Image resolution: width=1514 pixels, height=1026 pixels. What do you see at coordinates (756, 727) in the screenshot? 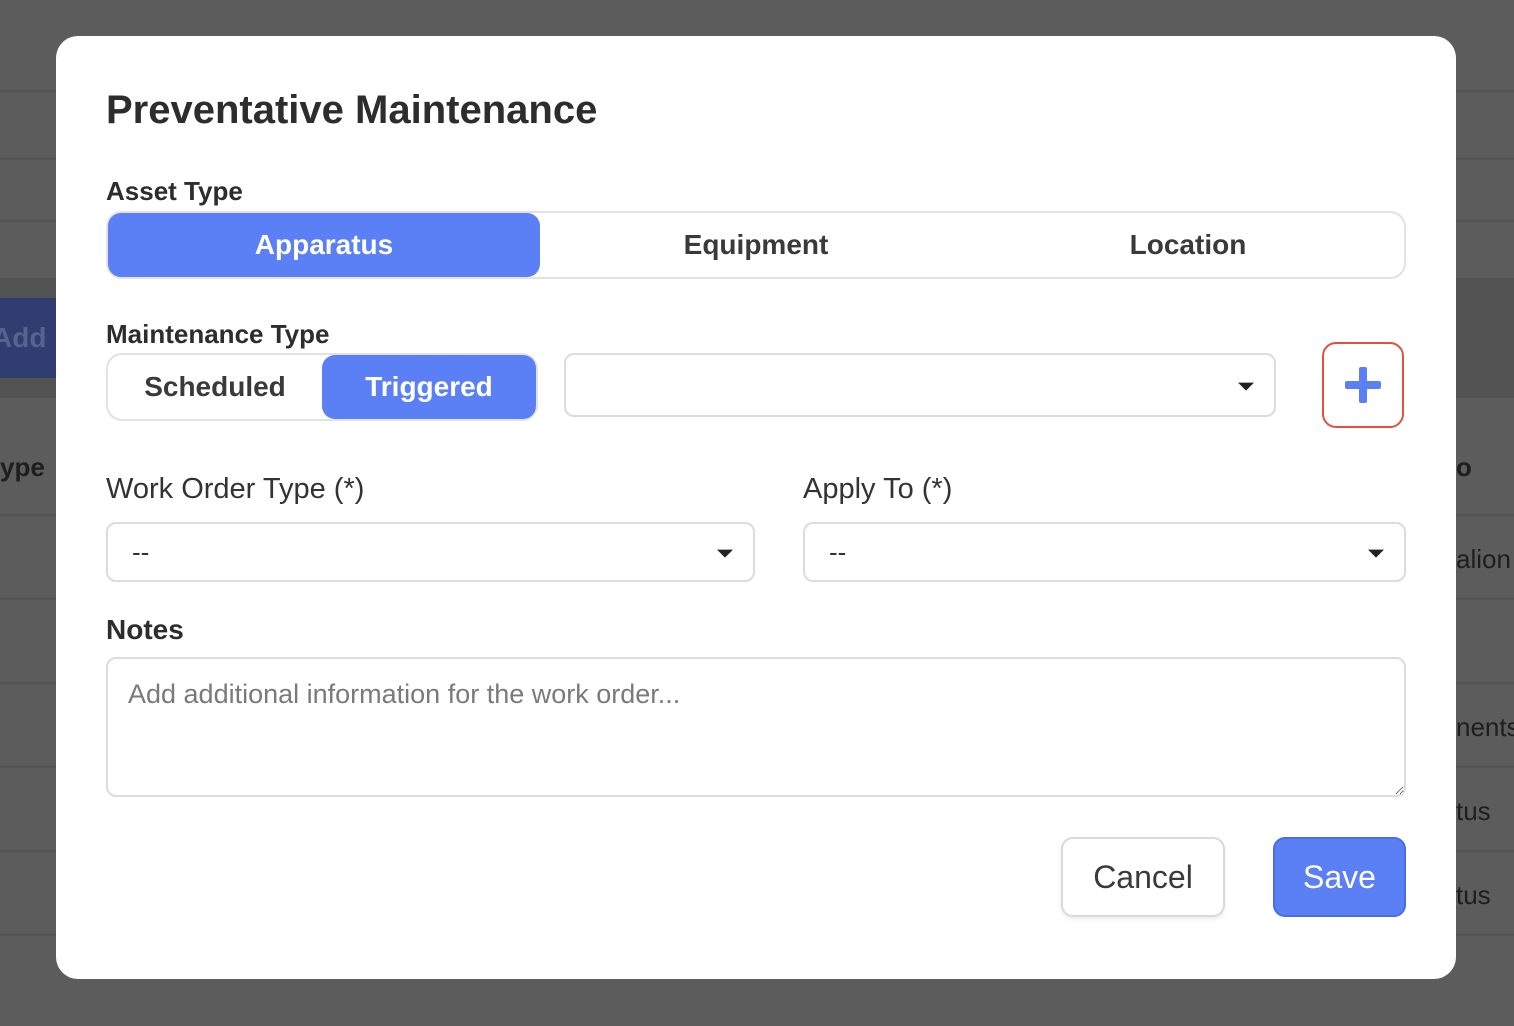
I see `notes-textarea` at bounding box center [756, 727].